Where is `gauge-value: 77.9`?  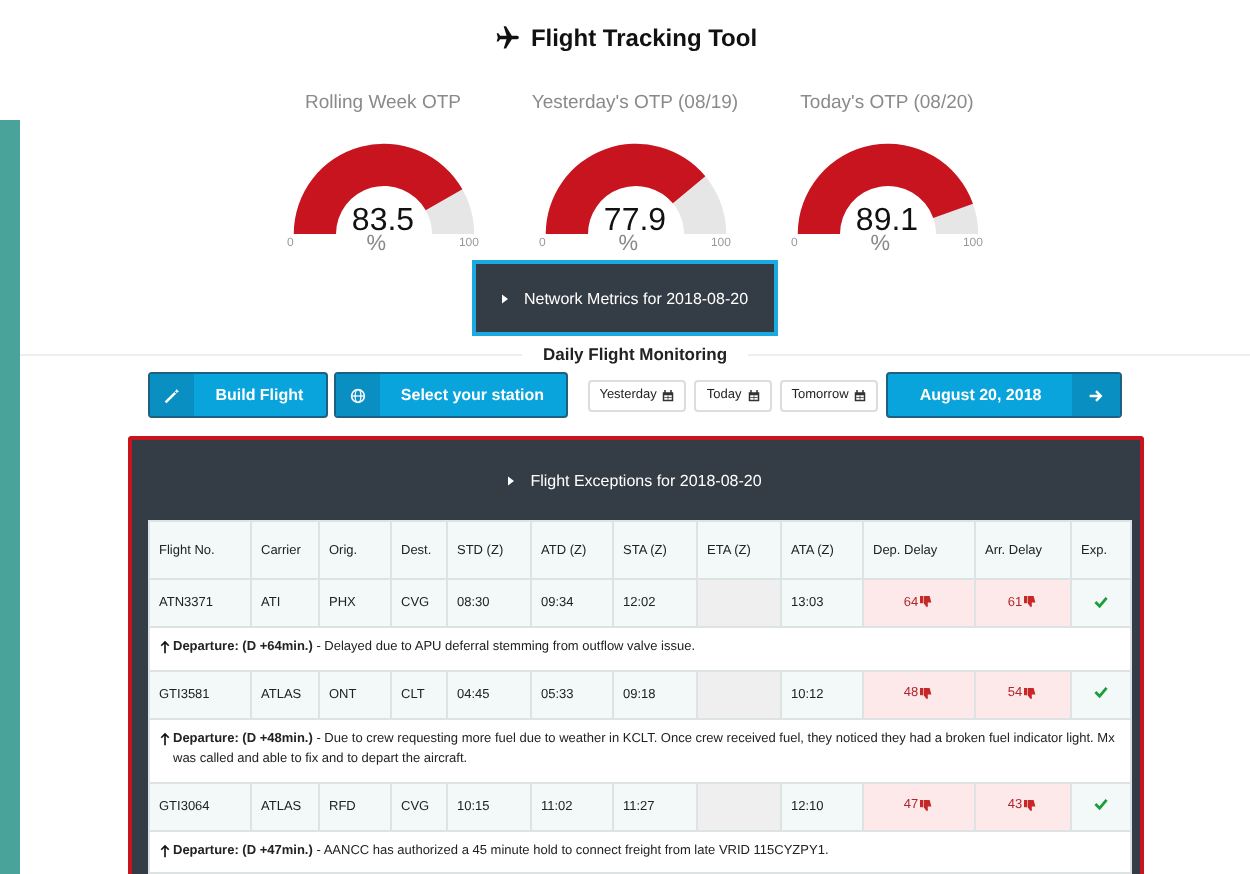
gauge-value: 77.9 is located at coordinates (635, 221).